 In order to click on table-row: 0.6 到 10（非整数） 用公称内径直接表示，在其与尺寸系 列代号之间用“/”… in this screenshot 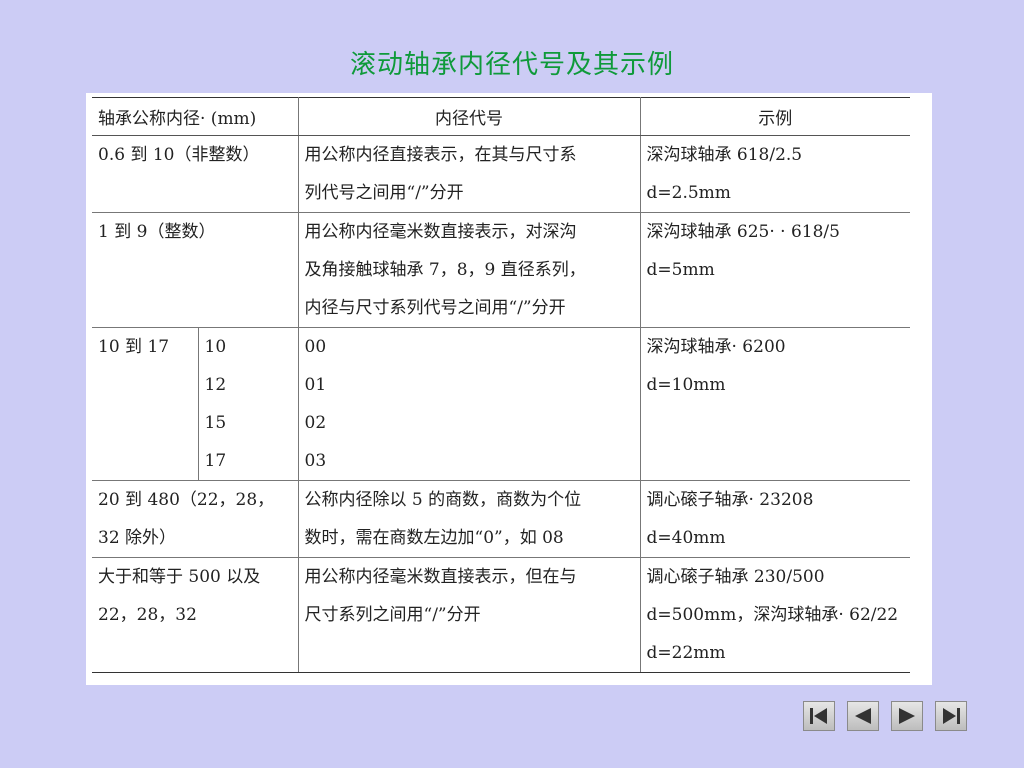, I will do `click(501, 174)`.